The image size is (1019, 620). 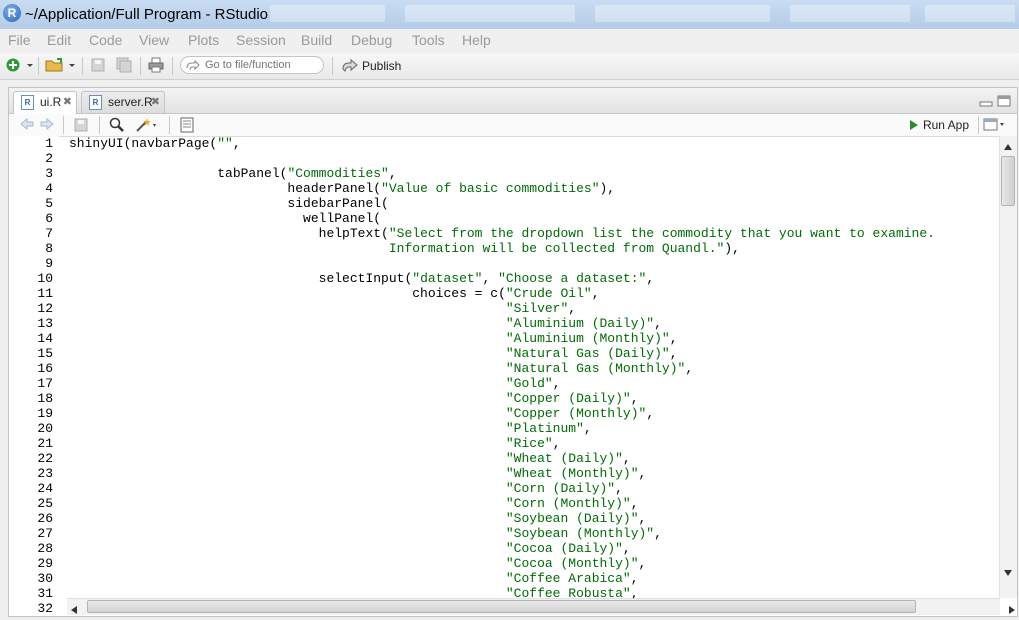 I want to click on tab-ui-r: R ui.R ✖, so click(x=45, y=102).